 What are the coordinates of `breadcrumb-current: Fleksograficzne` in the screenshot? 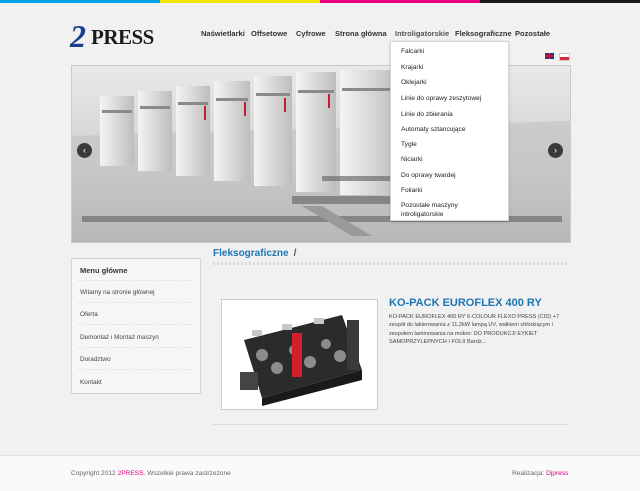 It's located at (251, 253).